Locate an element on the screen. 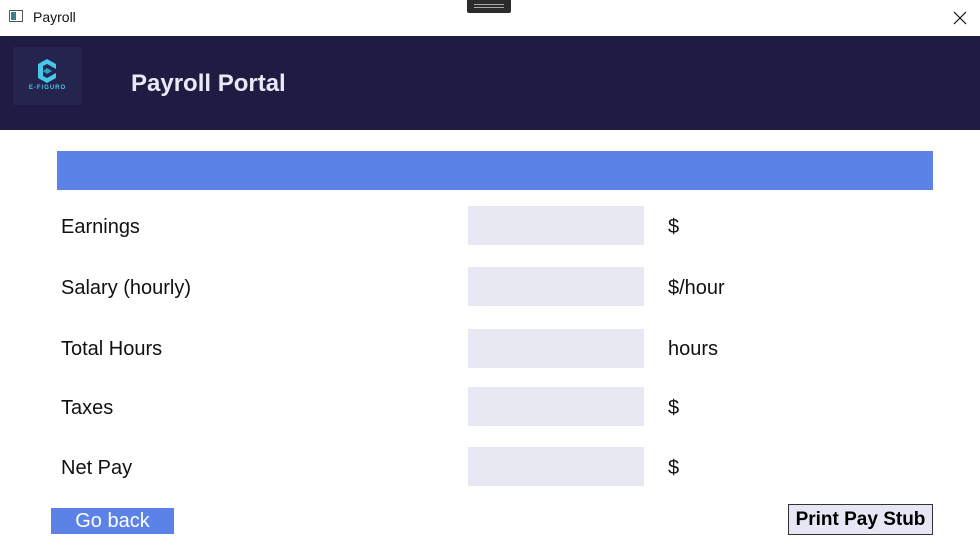 The height and width of the screenshot is (550, 980). net-pay-unit: $ is located at coordinates (674, 468).